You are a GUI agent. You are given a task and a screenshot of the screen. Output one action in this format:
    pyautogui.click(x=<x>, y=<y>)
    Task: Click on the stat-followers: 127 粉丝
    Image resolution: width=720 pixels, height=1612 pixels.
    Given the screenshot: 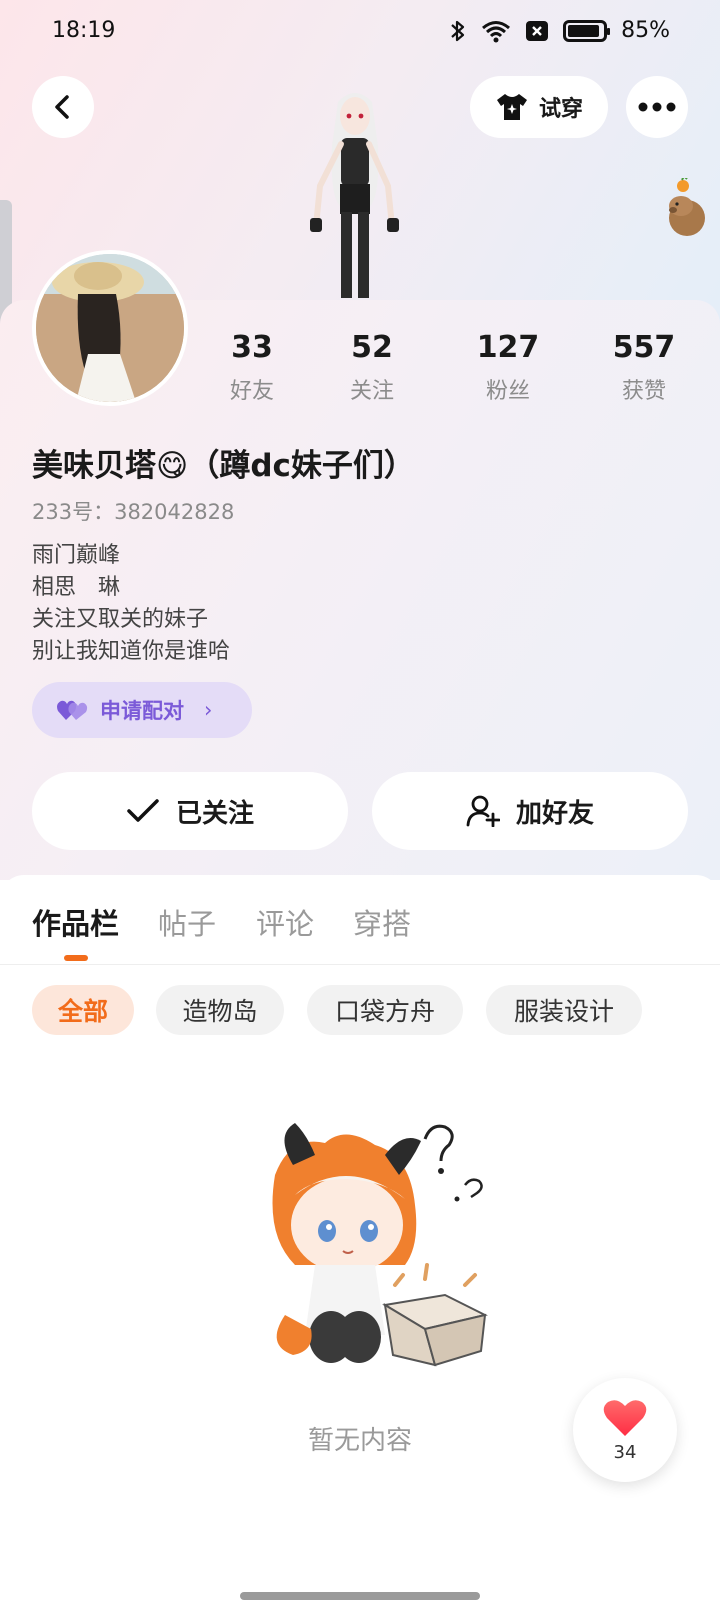 What is the action you would take?
    pyautogui.click(x=508, y=367)
    